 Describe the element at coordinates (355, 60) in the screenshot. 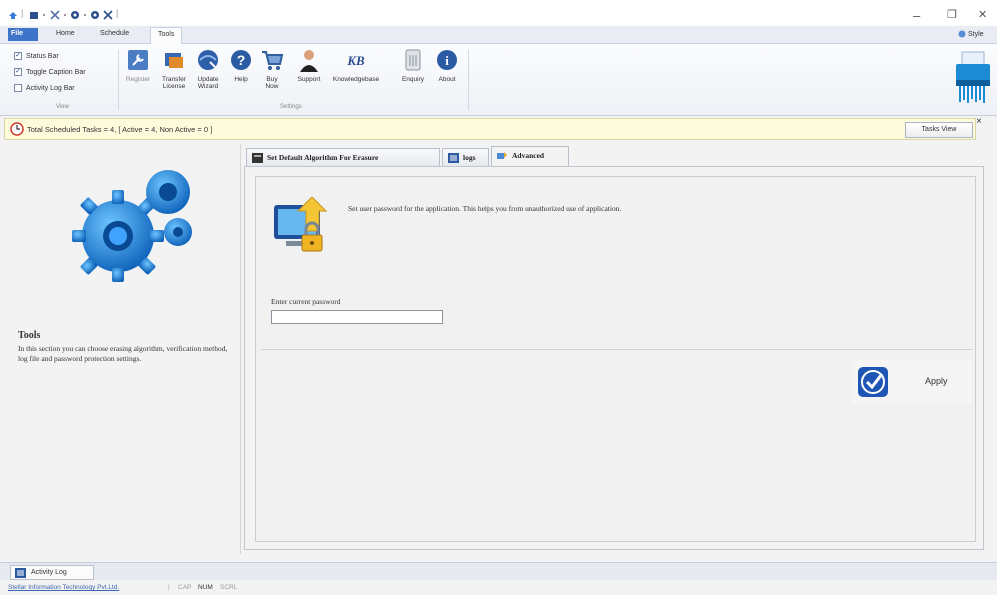

I see `svg-text: KB` at that location.